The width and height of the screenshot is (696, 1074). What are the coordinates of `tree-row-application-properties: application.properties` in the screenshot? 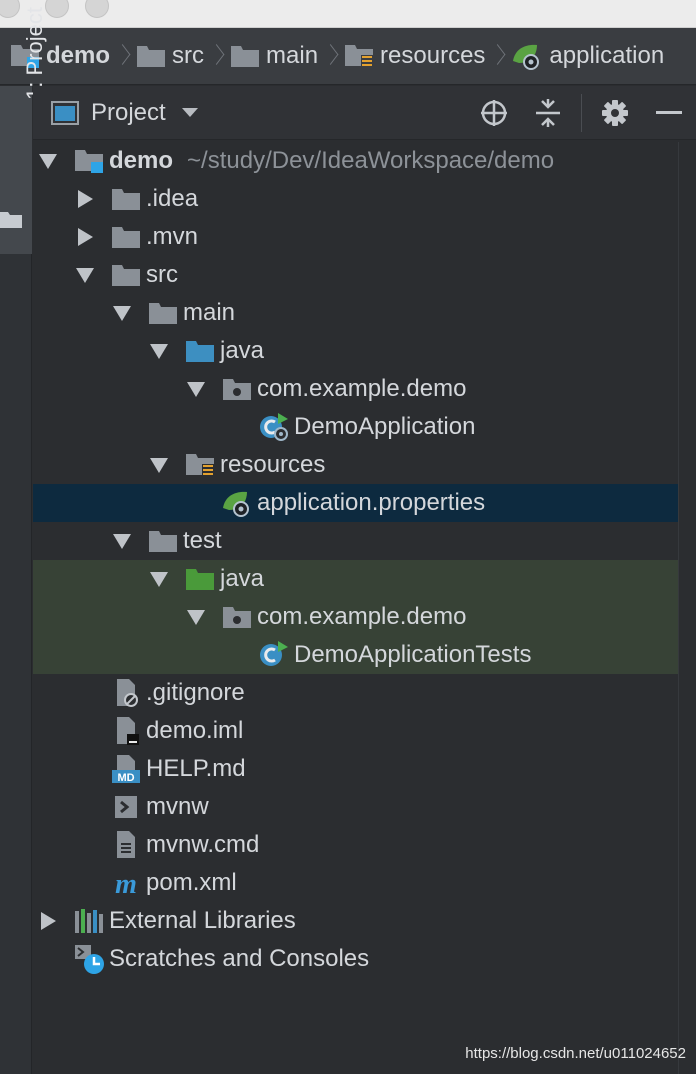 It's located at (355, 503).